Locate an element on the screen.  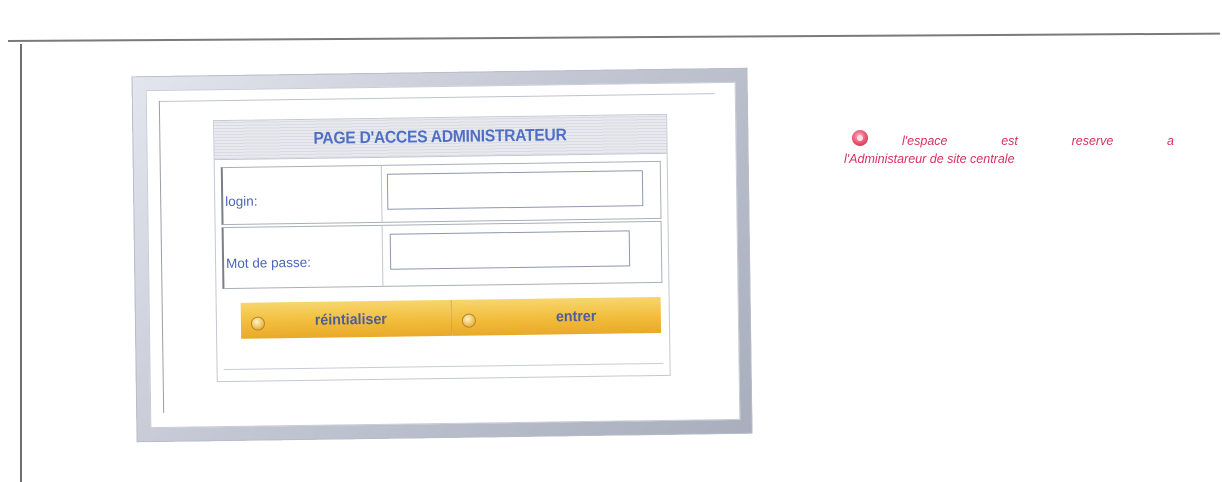
notice-word: est is located at coordinates (1009, 141).